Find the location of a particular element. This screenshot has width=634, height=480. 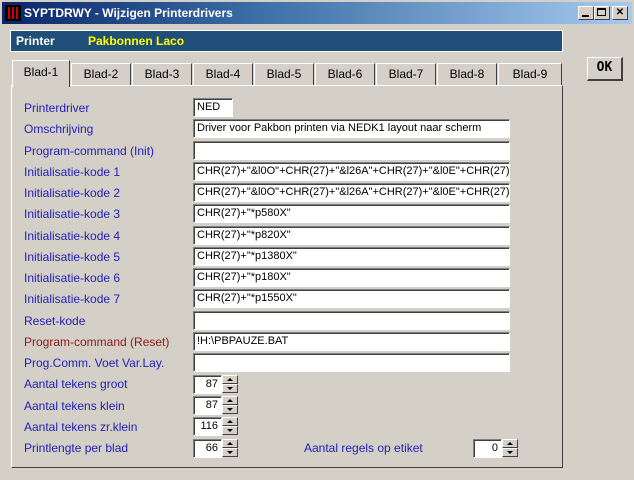

program-command-reset-label: Program-command (Reset) is located at coordinates (97, 342).